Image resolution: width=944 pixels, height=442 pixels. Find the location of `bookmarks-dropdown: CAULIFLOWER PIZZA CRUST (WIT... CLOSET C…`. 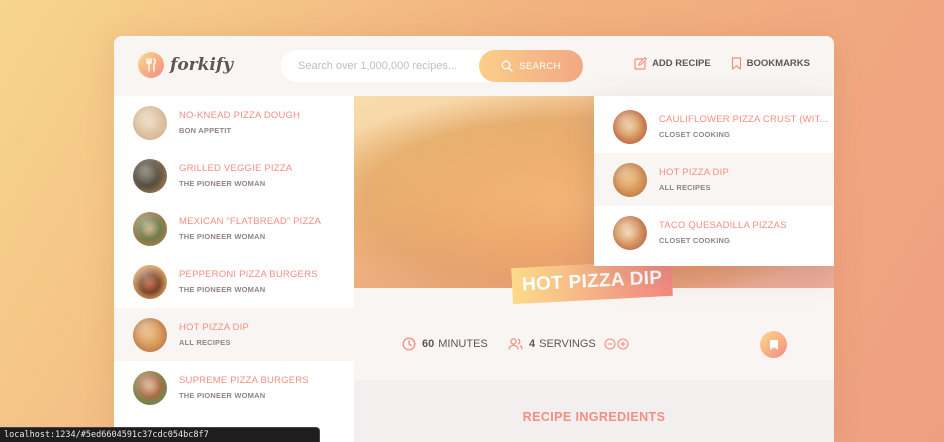

bookmarks-dropdown: CAULIFLOWER PIZZA CRUST (WIT... CLOSET C… is located at coordinates (714, 181).